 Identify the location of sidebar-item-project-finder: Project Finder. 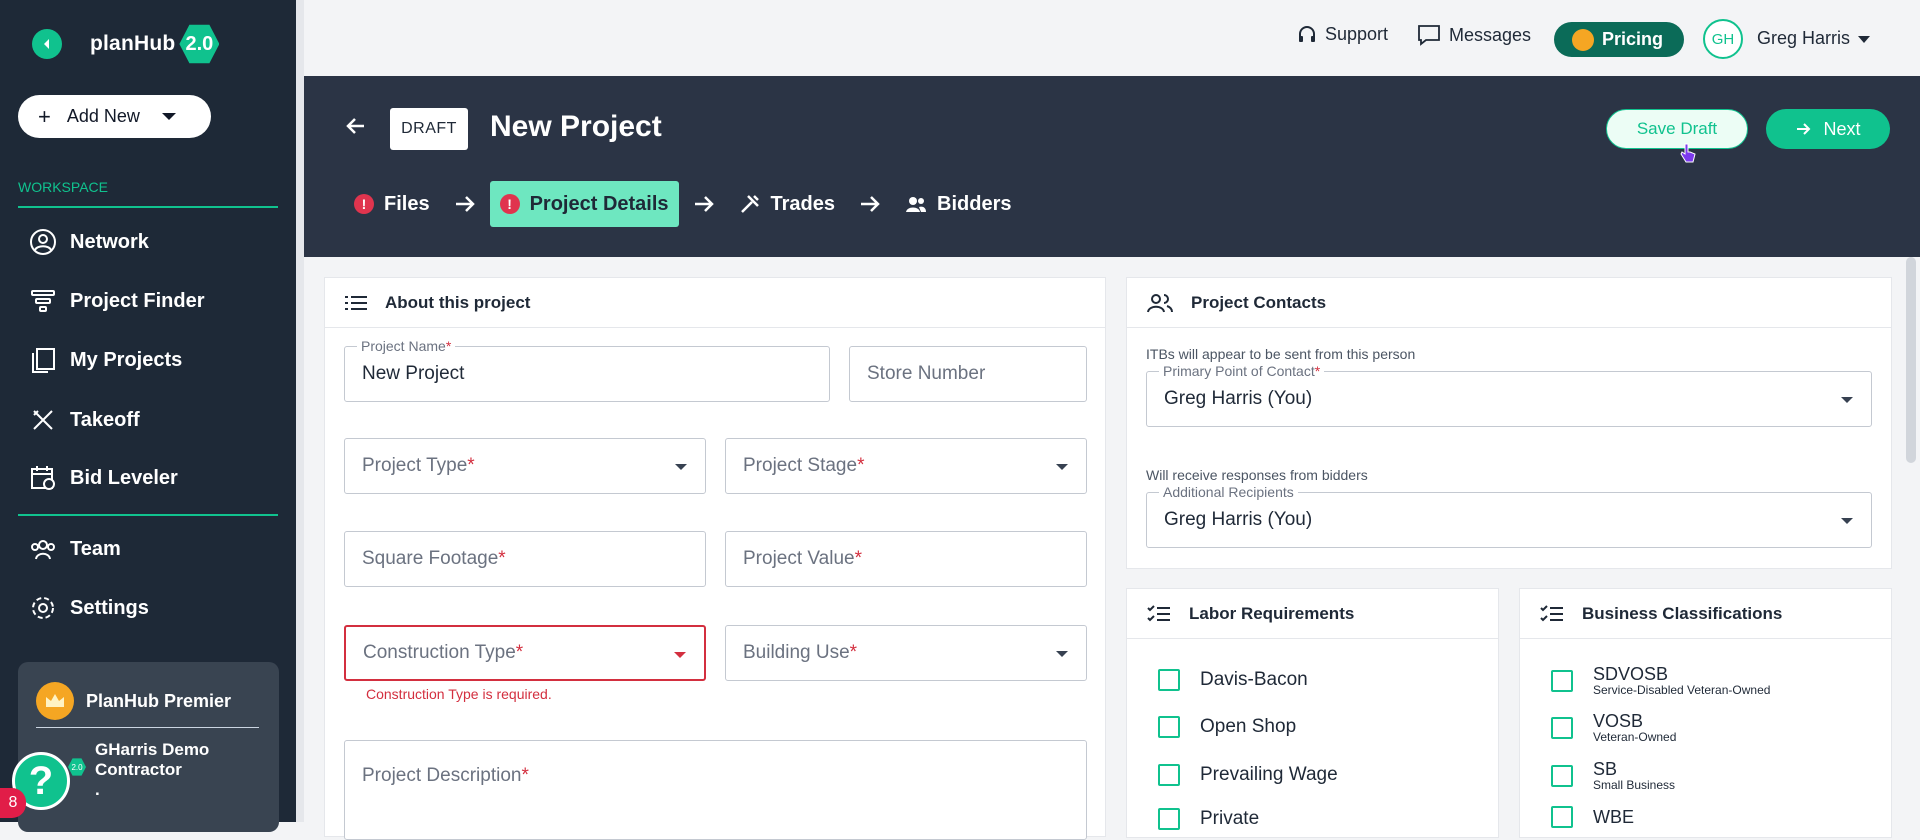
(116, 301).